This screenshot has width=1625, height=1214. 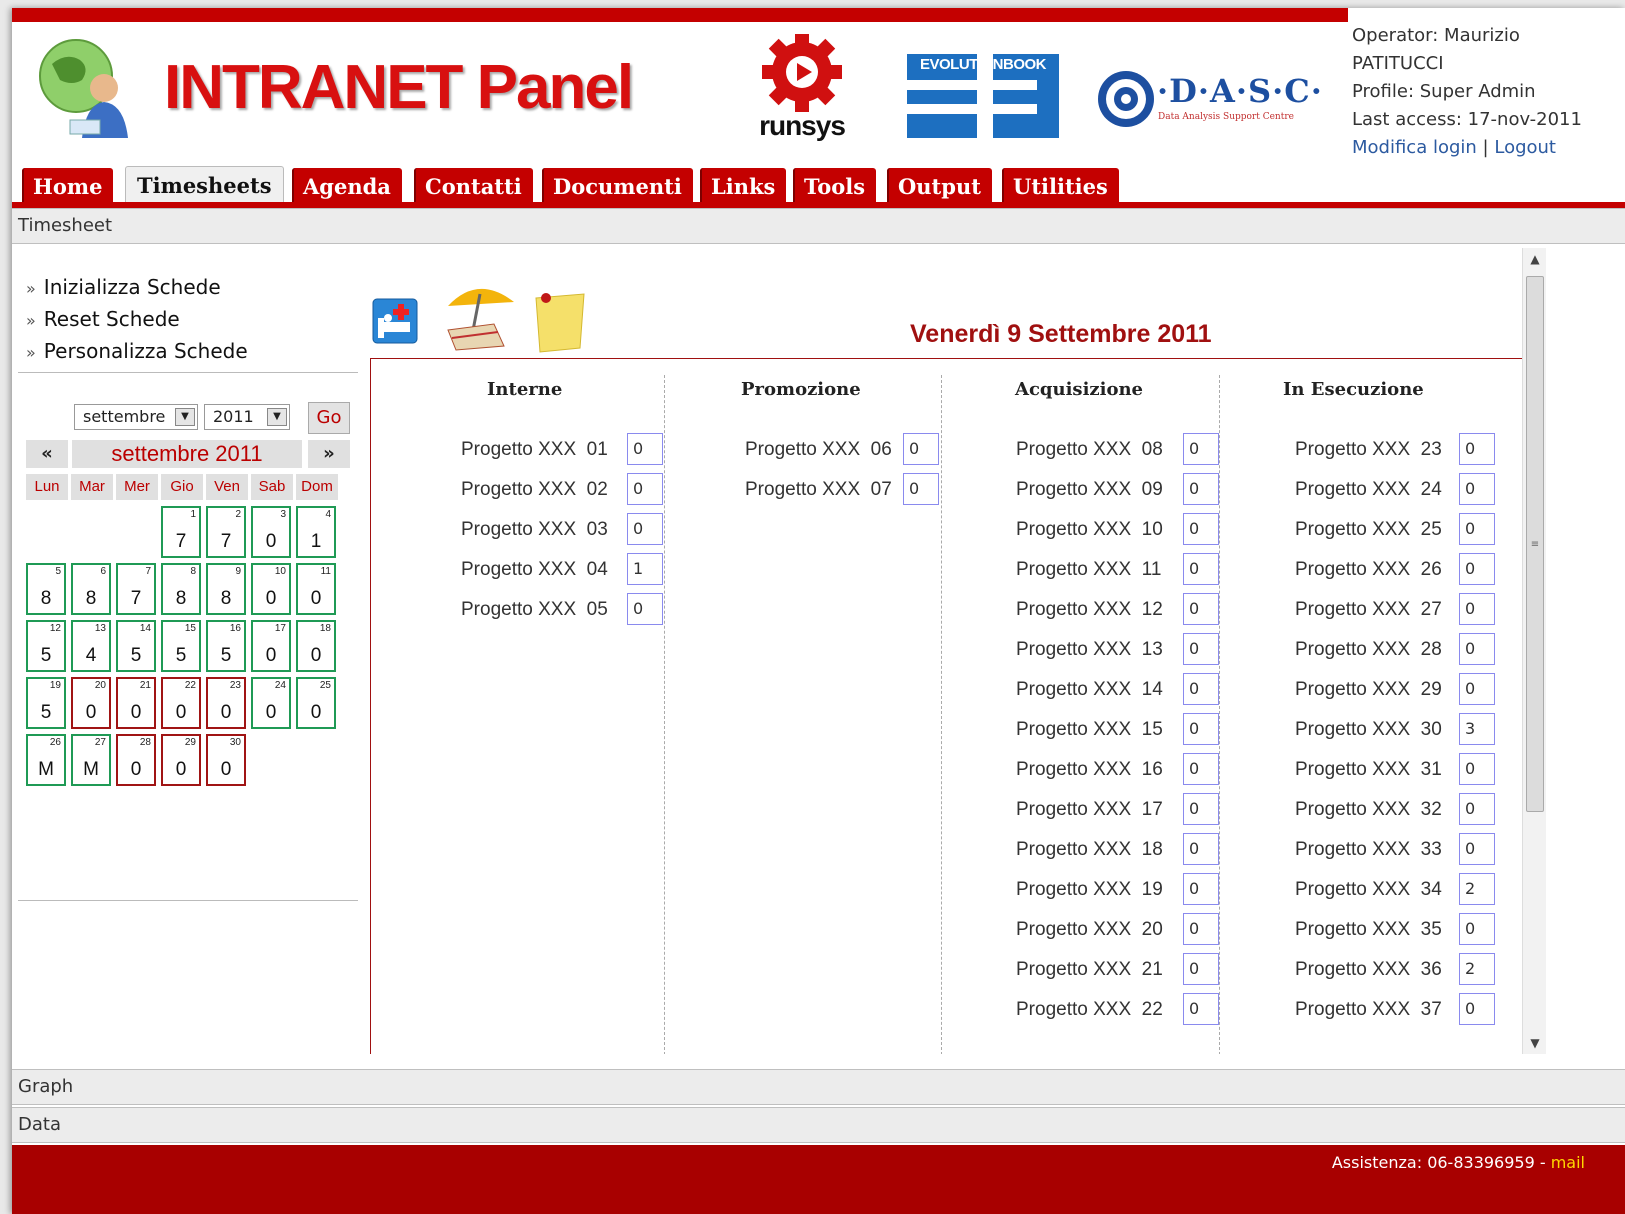 What do you see at coordinates (181, 760) in the screenshot?
I see `calendar-day: 29 0` at bounding box center [181, 760].